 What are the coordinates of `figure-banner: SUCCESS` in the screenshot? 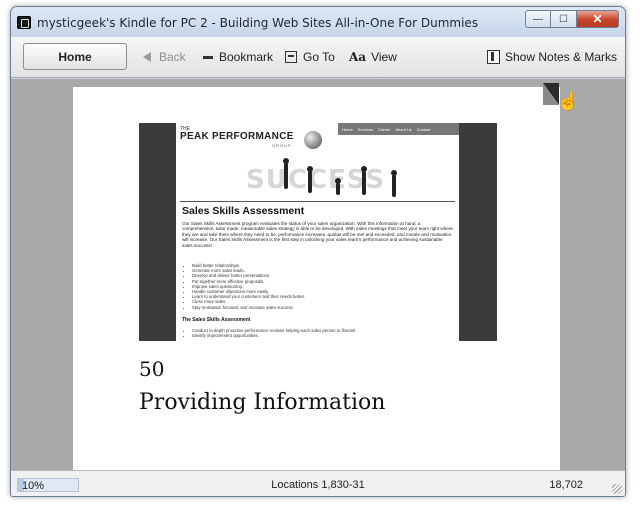 It's located at (317, 177).